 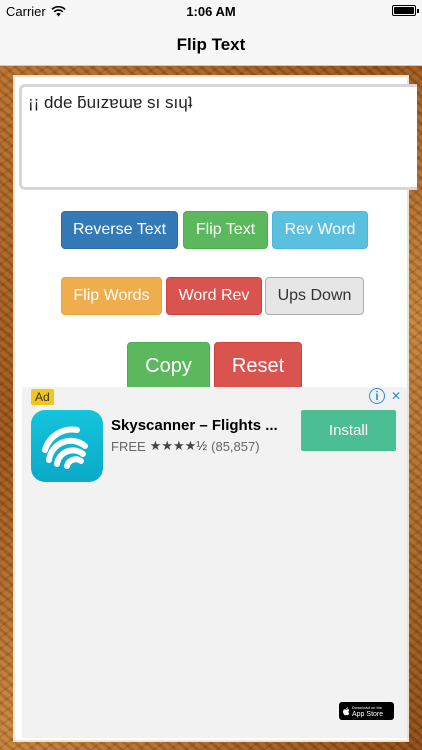 What do you see at coordinates (111, 296) in the screenshot?
I see `flip-words-button: Flip Words` at bounding box center [111, 296].